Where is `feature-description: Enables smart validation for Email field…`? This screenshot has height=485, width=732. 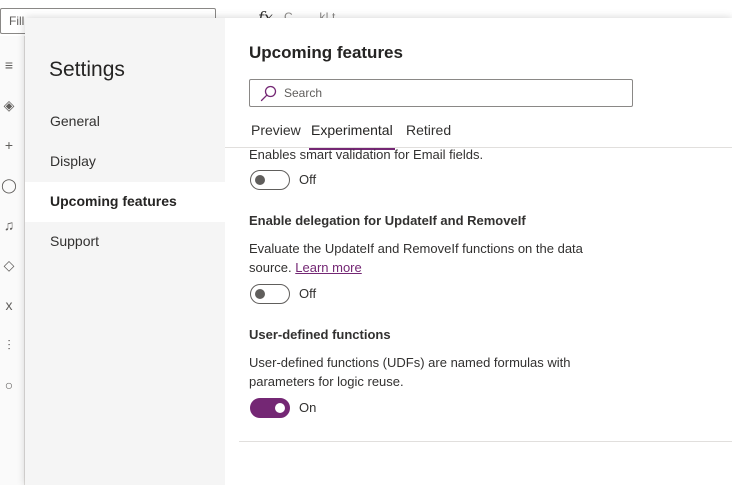 feature-description: Enables smart validation for Email field… is located at coordinates (366, 154).